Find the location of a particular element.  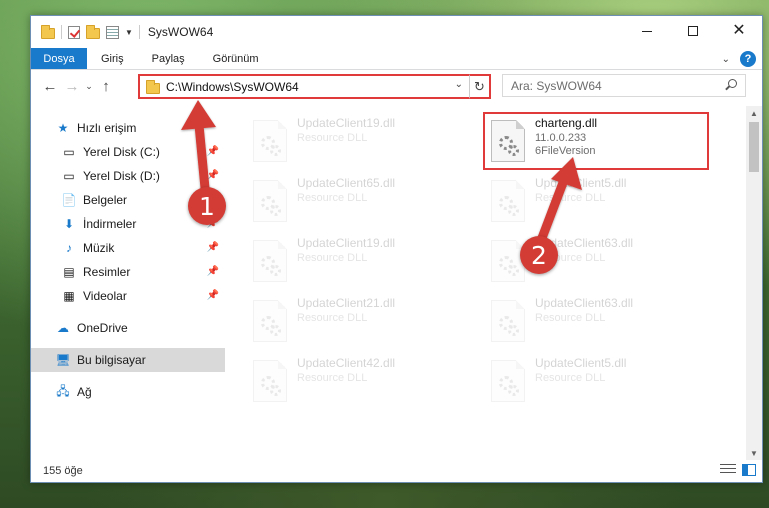

properties-check-icon is located at coordinates (74, 32).